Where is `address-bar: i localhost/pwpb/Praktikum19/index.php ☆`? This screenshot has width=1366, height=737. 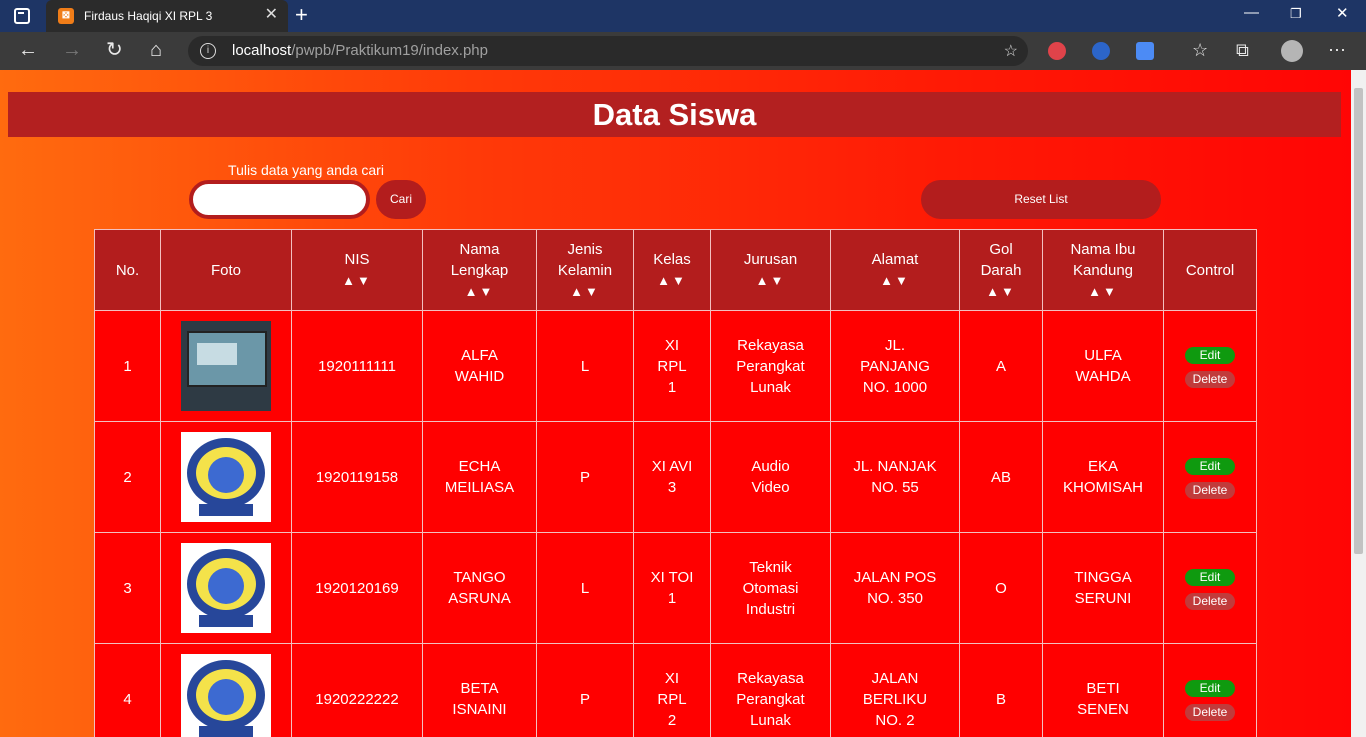
address-bar: i localhost/pwpb/Praktikum19/index.php ☆ is located at coordinates (608, 51).